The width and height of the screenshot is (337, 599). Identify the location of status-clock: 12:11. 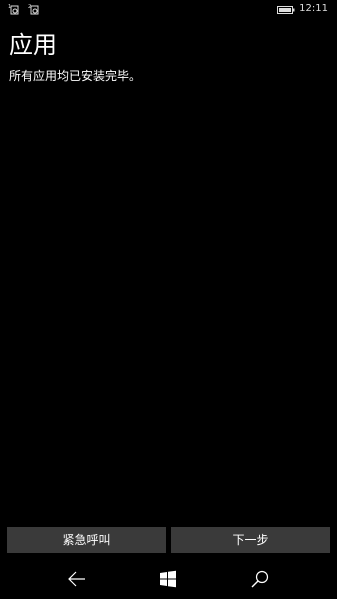
(313, 8).